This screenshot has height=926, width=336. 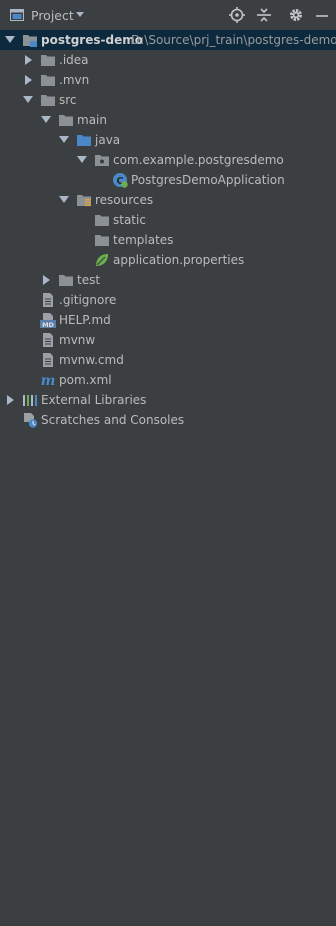 What do you see at coordinates (84, 201) in the screenshot?
I see `resources-folder-icon` at bounding box center [84, 201].